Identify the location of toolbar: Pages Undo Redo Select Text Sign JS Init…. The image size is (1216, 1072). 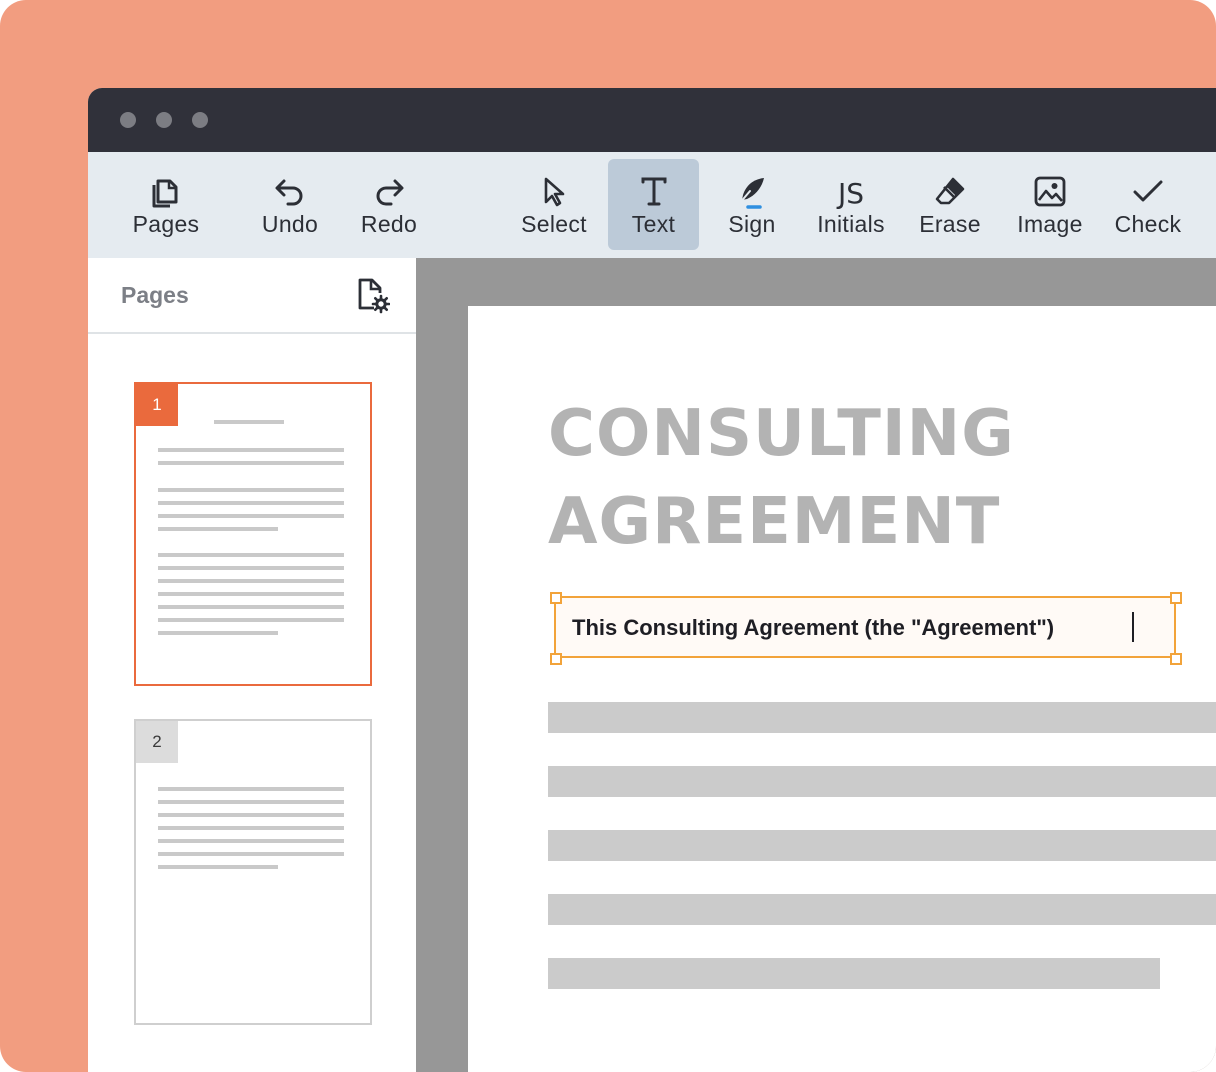
(652, 205).